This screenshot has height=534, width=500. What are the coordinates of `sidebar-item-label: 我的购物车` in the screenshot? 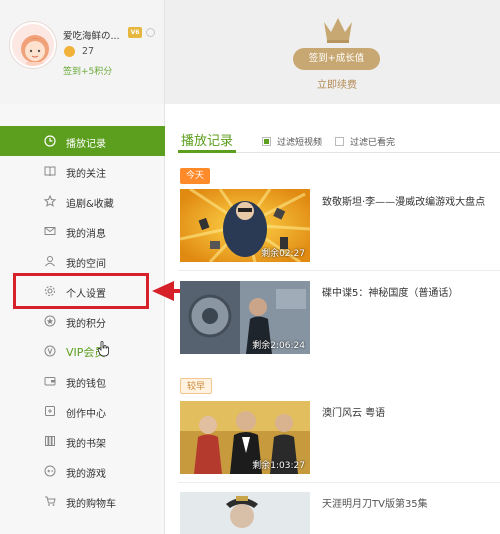 It's located at (91, 504).